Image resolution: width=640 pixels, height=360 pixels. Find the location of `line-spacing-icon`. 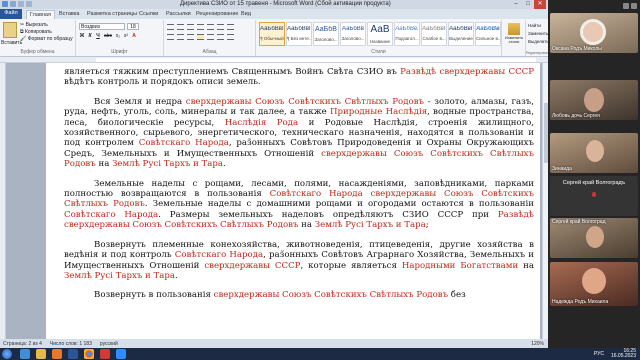

line-spacing-icon is located at coordinates (210, 37).